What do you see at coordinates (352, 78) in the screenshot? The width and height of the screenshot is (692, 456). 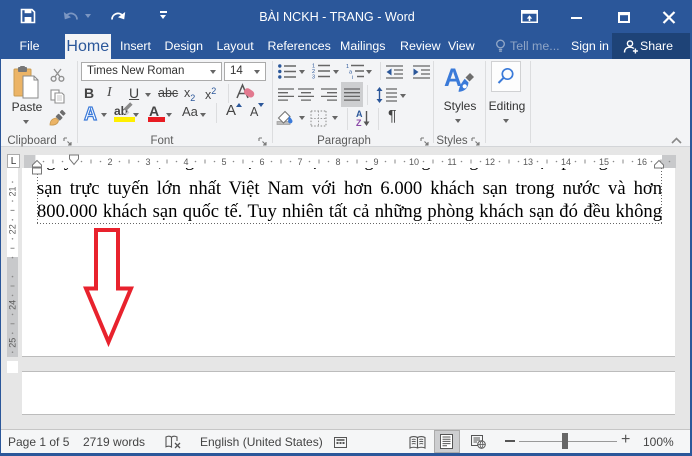 I see `svg-text: i` at bounding box center [352, 78].